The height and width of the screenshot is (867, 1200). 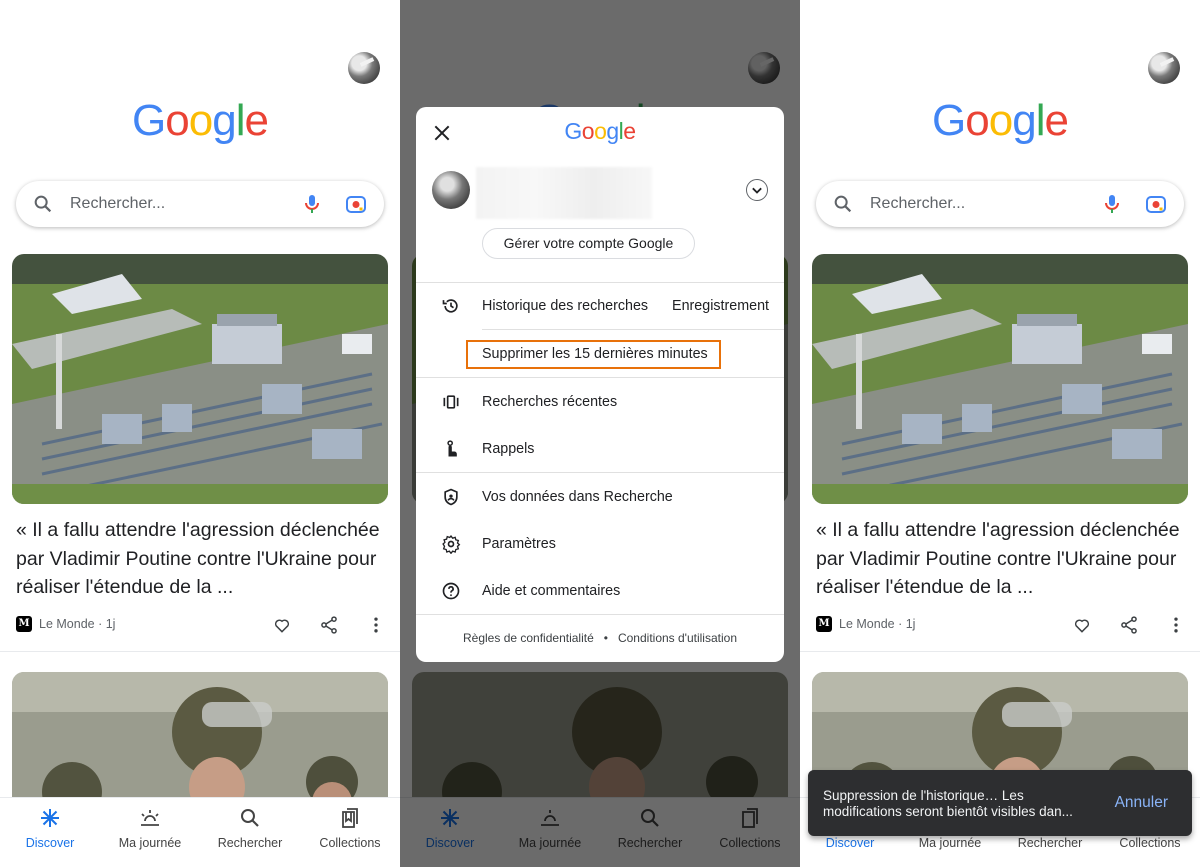 I want to click on recent-searches-icon, so click(x=451, y=402).